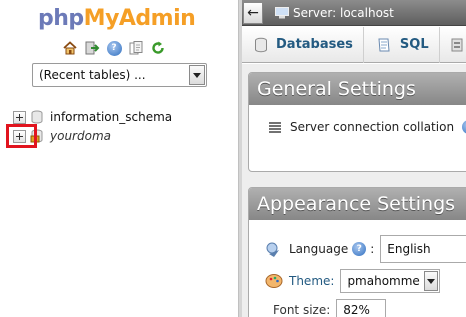  I want to click on theme-link: Theme:, so click(311, 281).